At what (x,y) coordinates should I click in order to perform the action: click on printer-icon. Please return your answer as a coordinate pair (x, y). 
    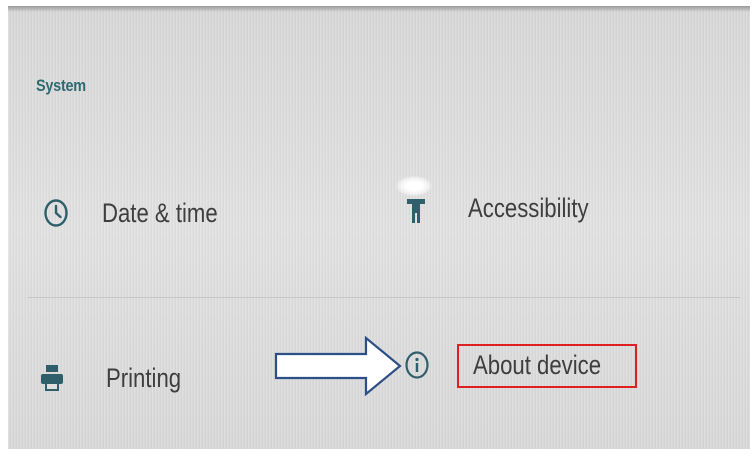
    Looking at the image, I should click on (52, 378).